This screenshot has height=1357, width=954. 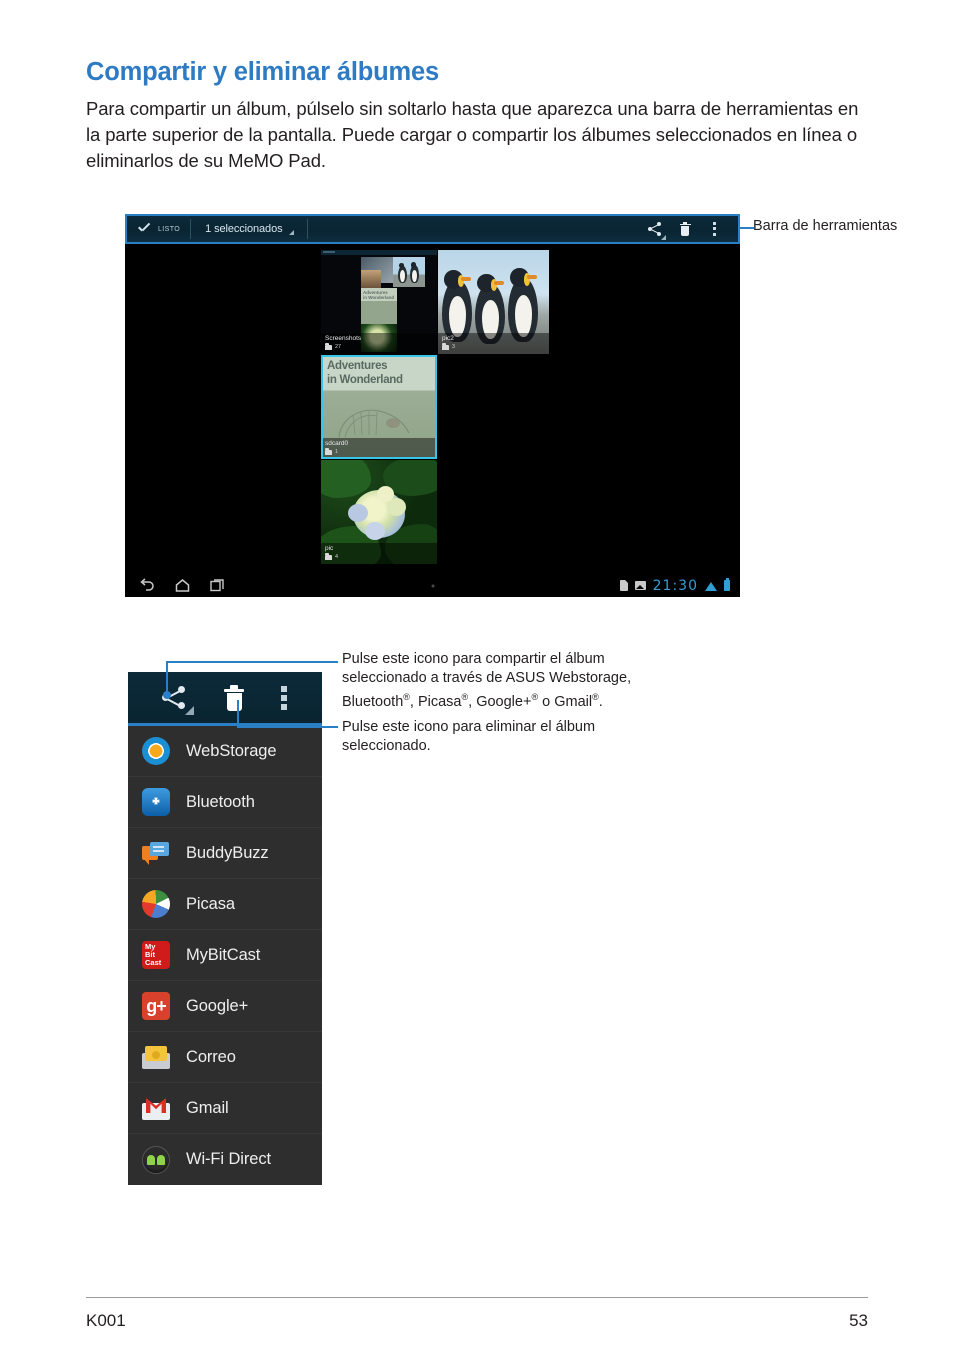 What do you see at coordinates (182, 585) in the screenshot?
I see `home-icon` at bounding box center [182, 585].